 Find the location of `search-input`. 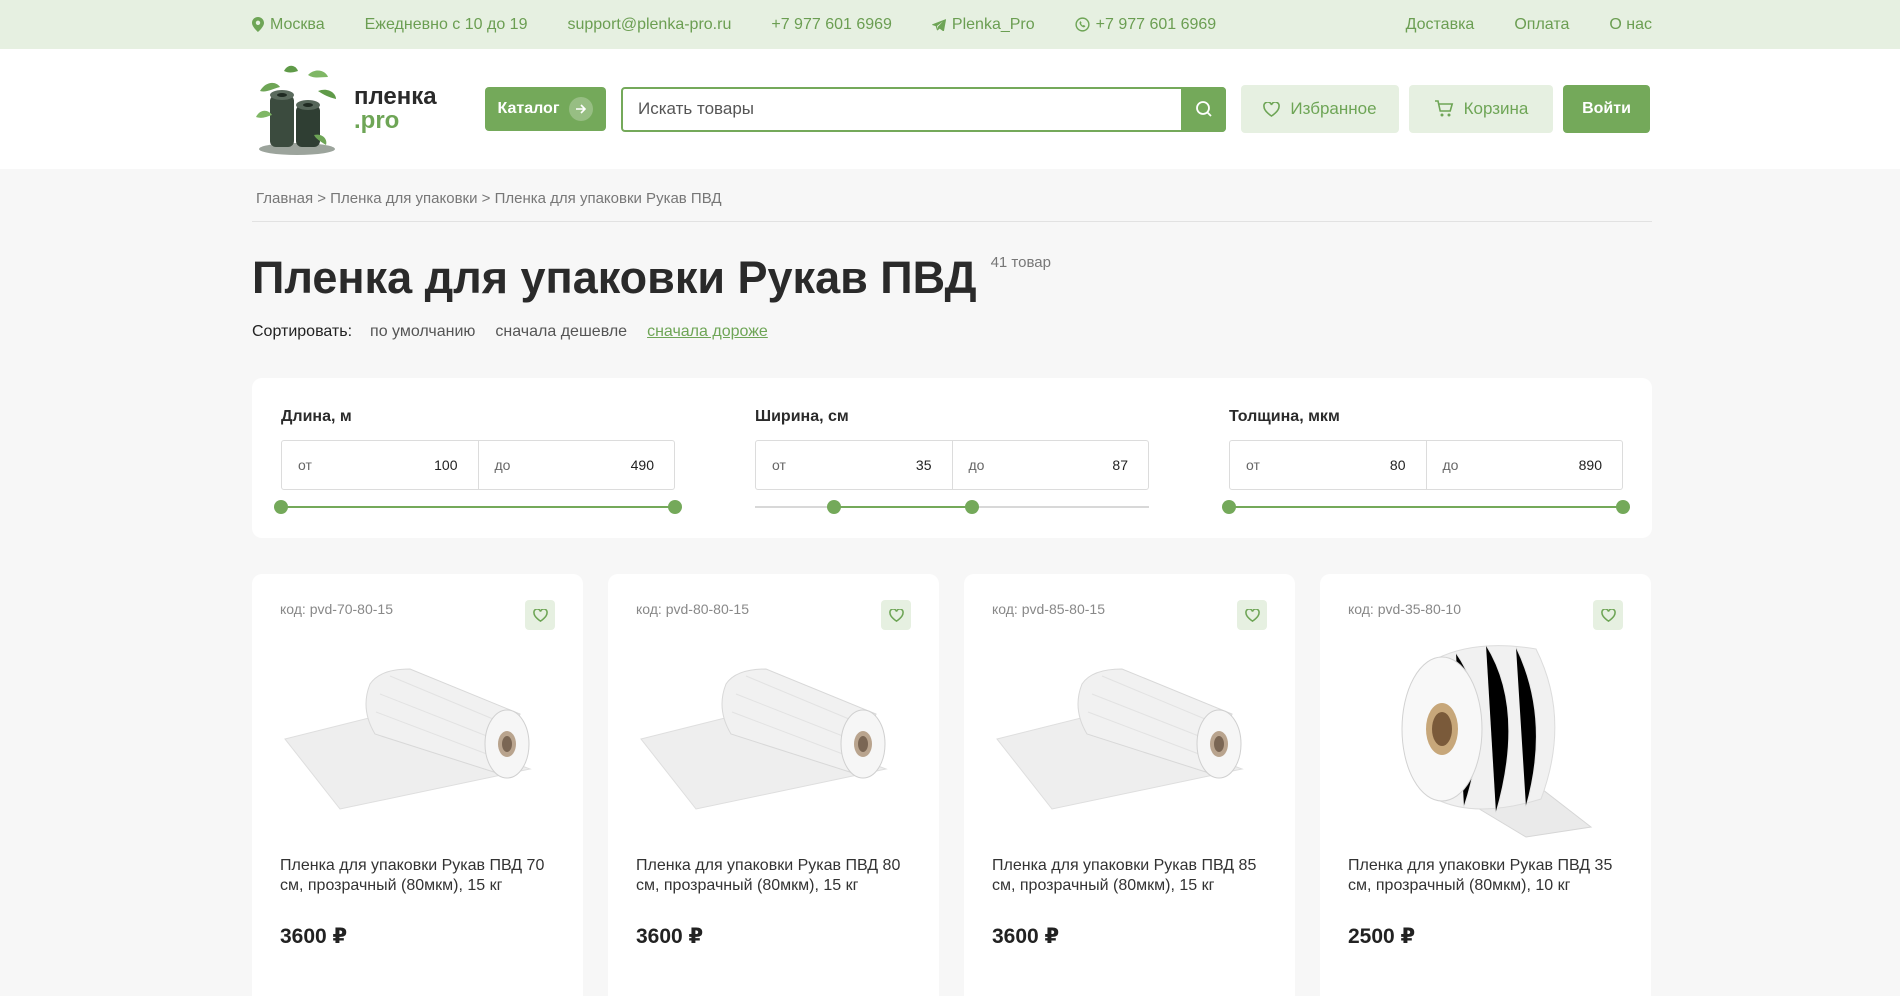

search-input is located at coordinates (902, 109).